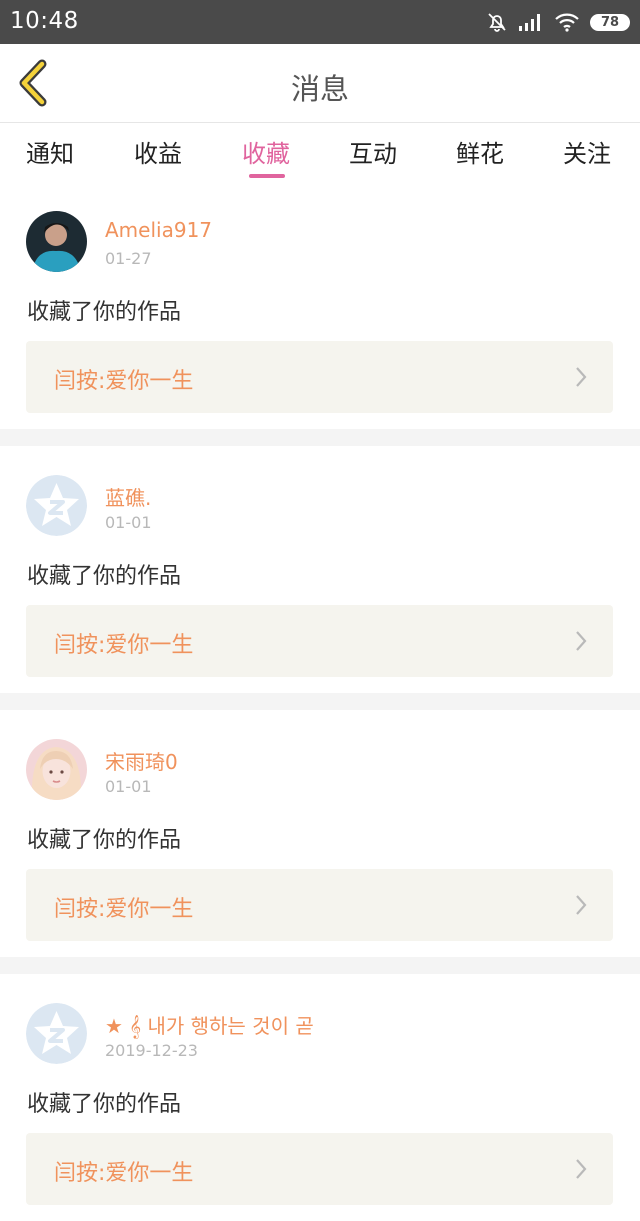  I want to click on tab-earnings: 收益, so click(158, 151).